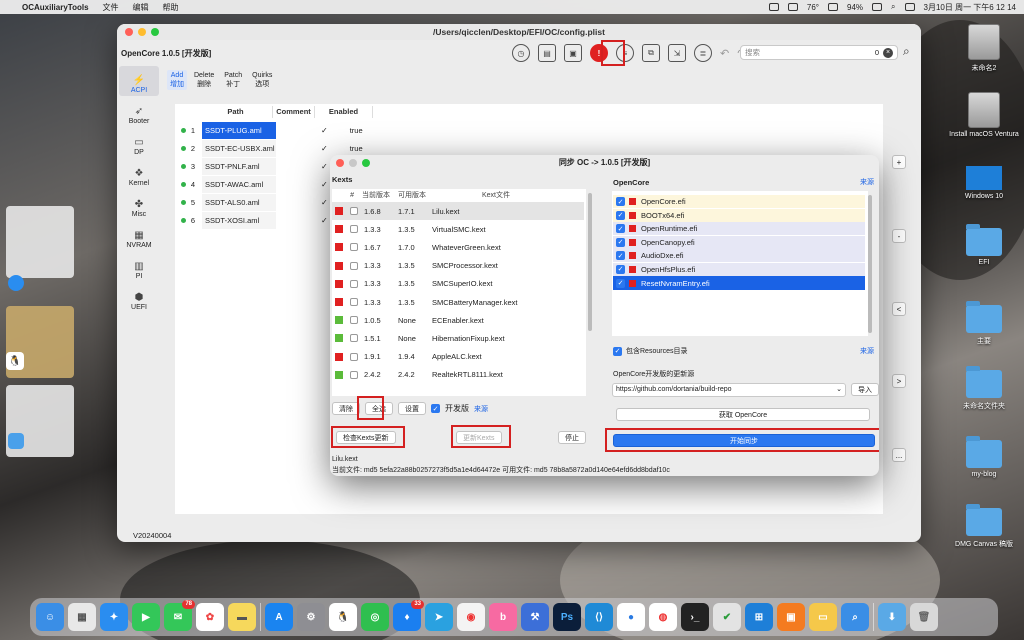  I want to click on export-icon: ⇲, so click(677, 53).